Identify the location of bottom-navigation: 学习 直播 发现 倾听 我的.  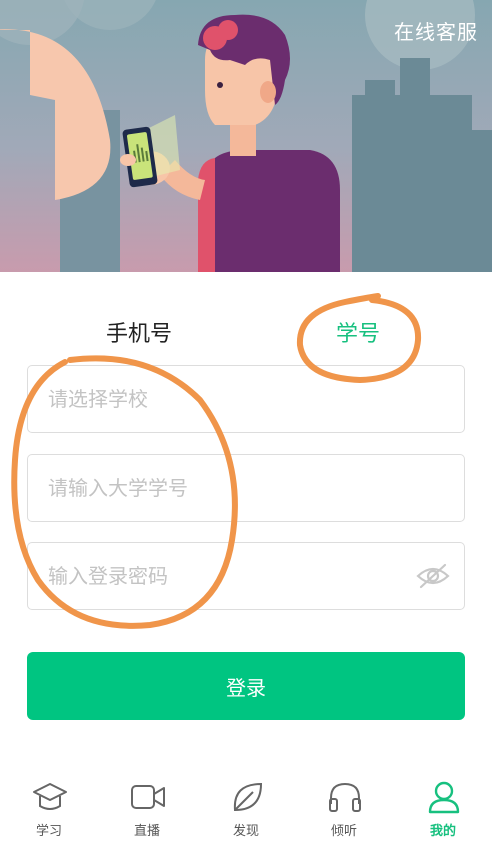
(246, 805).